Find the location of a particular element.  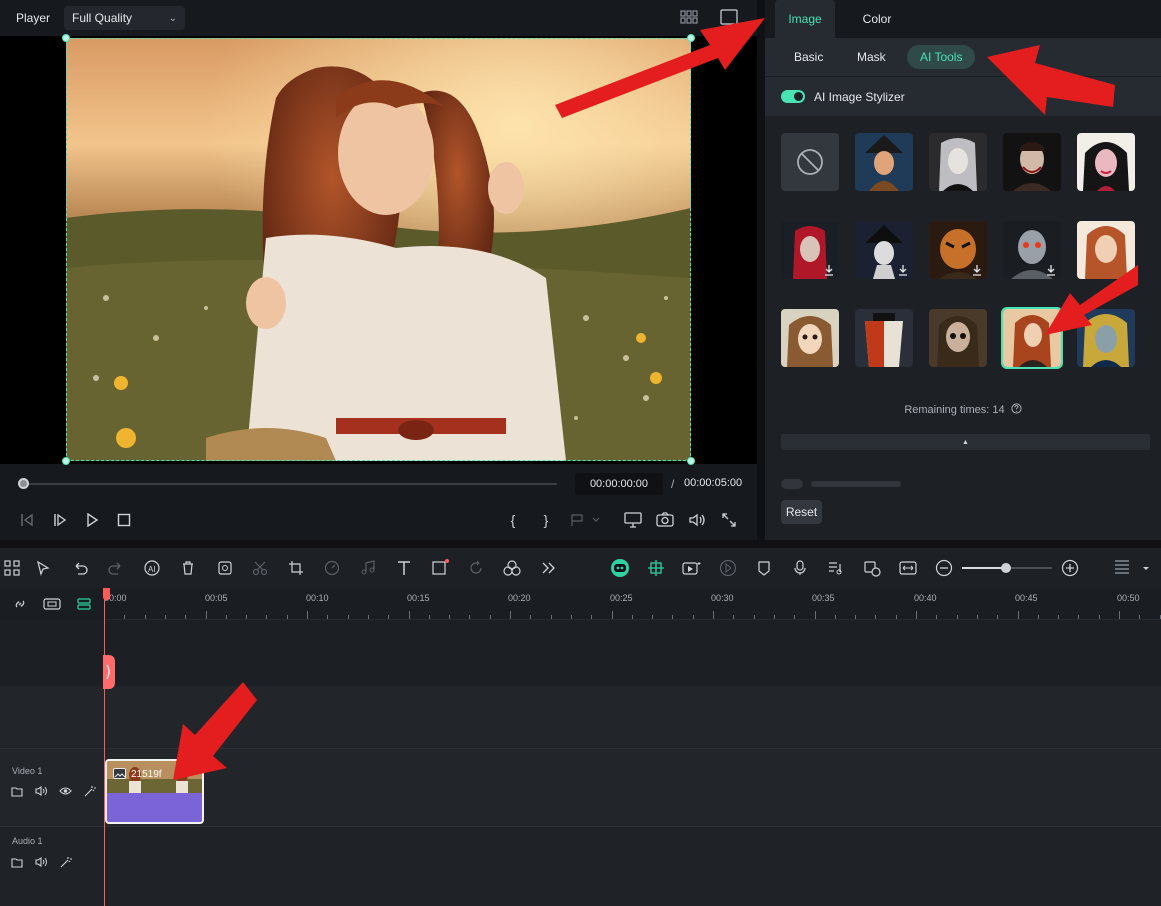

mark-icon is located at coordinates (764, 568).